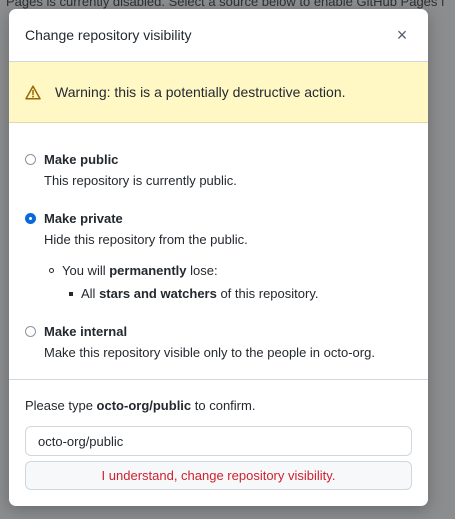  Describe the element at coordinates (86, 331) in the screenshot. I see `option-internal-title: Make internal` at that location.